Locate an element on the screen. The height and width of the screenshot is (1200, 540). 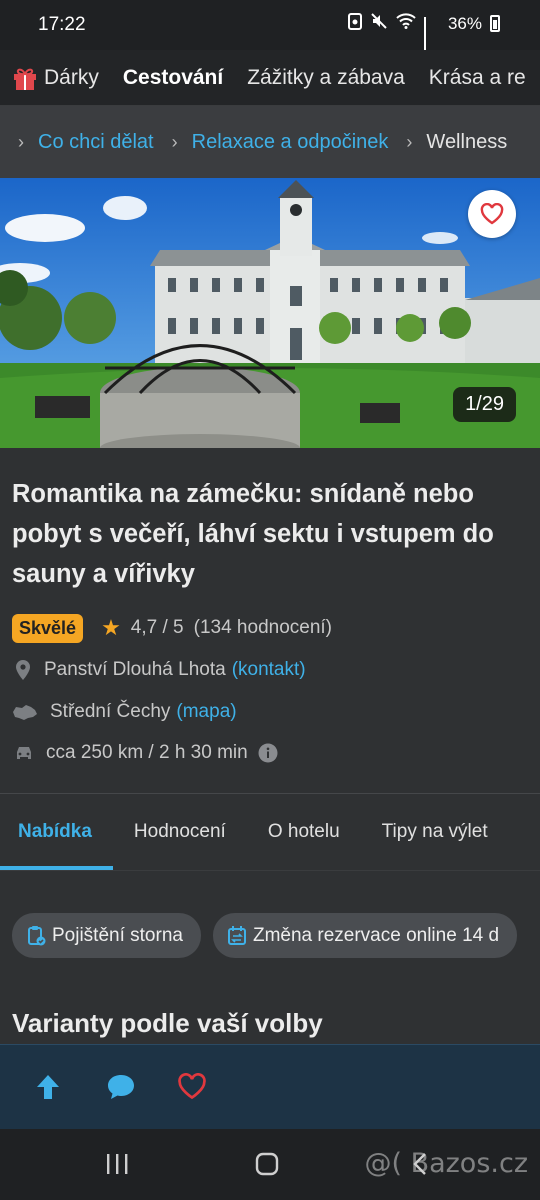
bottom-action-bar is located at coordinates (270, 1086).